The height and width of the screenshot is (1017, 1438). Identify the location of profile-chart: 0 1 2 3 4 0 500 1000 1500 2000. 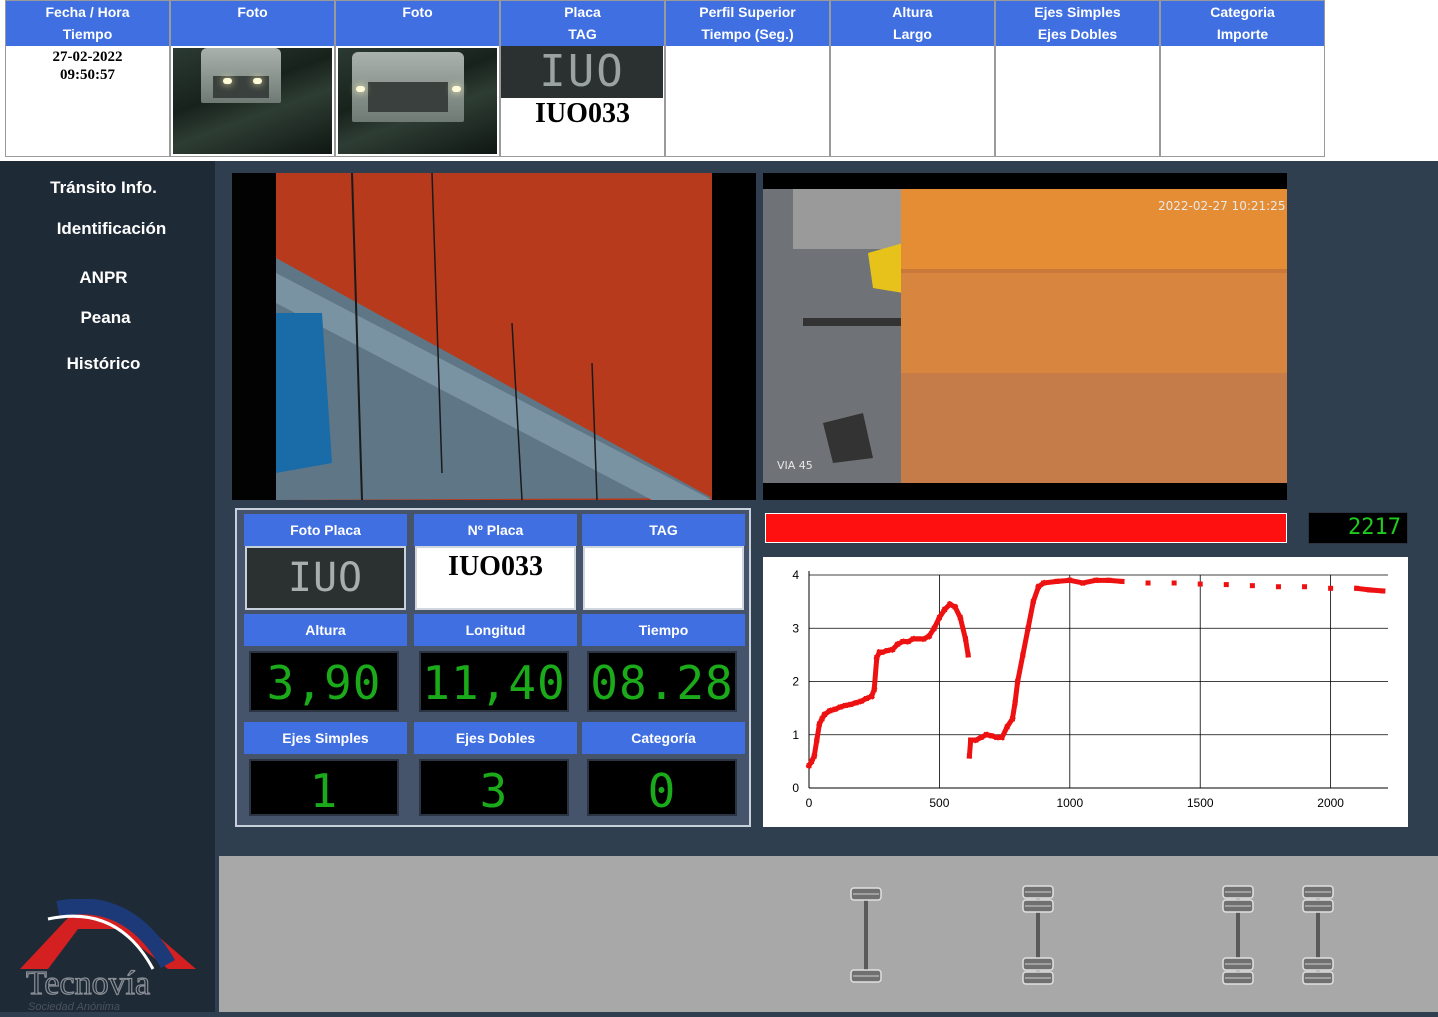
(1085, 692).